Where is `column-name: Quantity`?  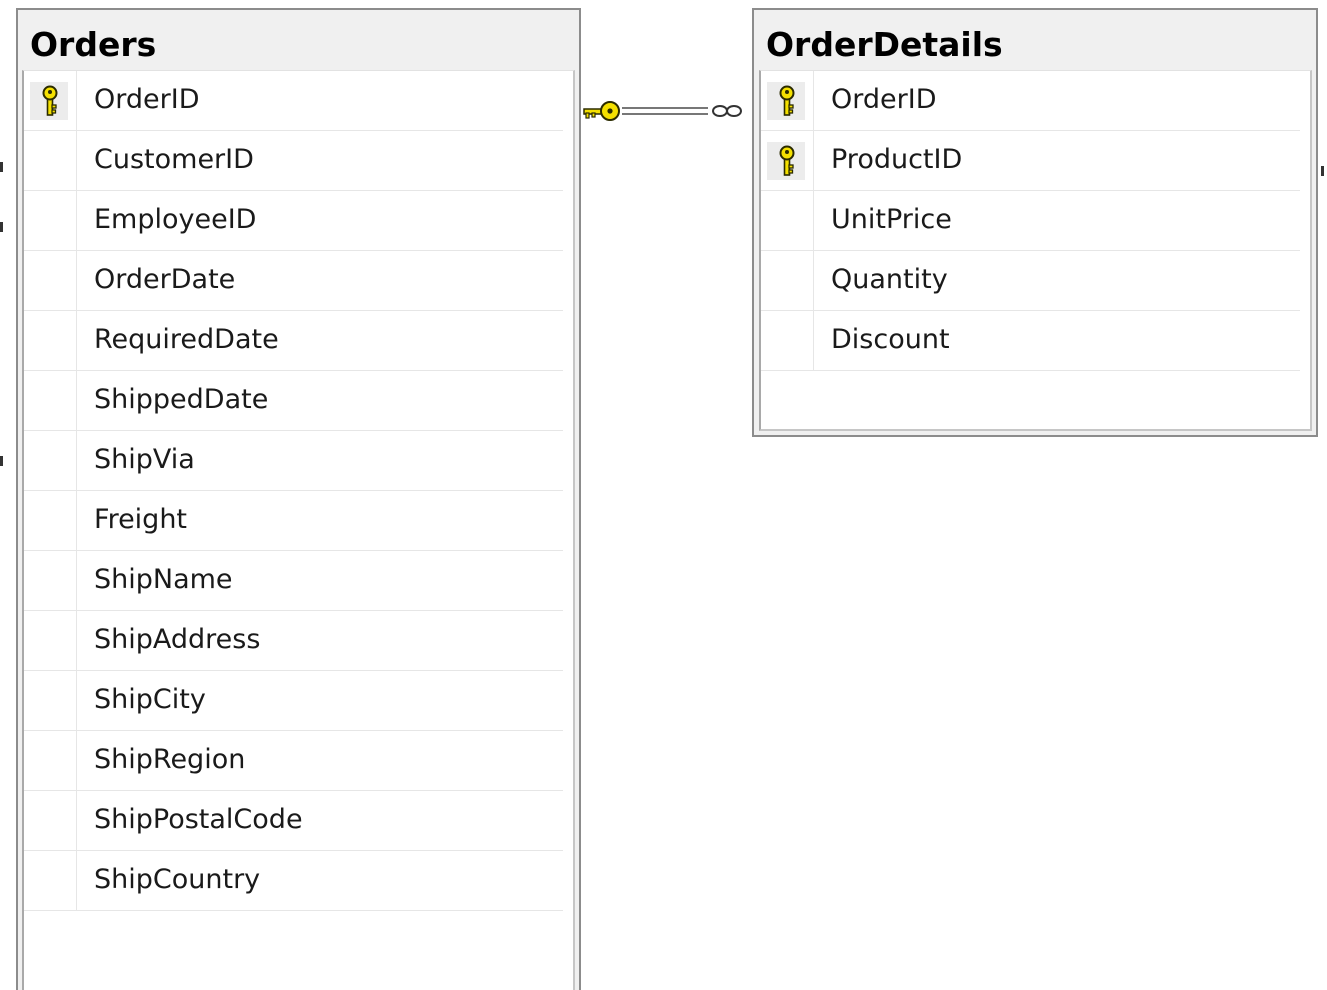
column-name: Quantity is located at coordinates (889, 280).